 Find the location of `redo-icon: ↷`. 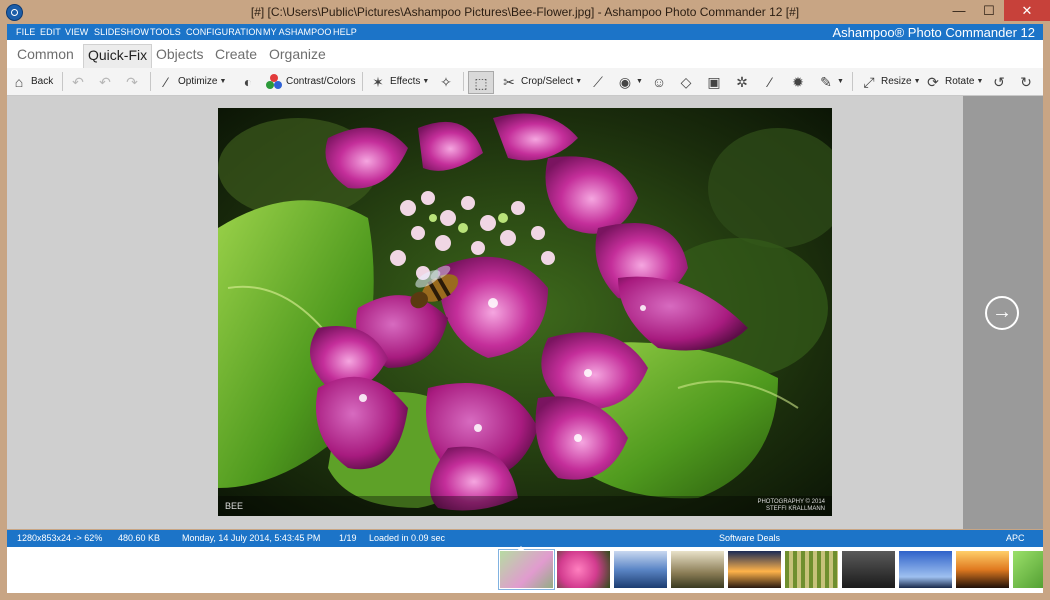

redo-icon: ↷ is located at coordinates (132, 81).